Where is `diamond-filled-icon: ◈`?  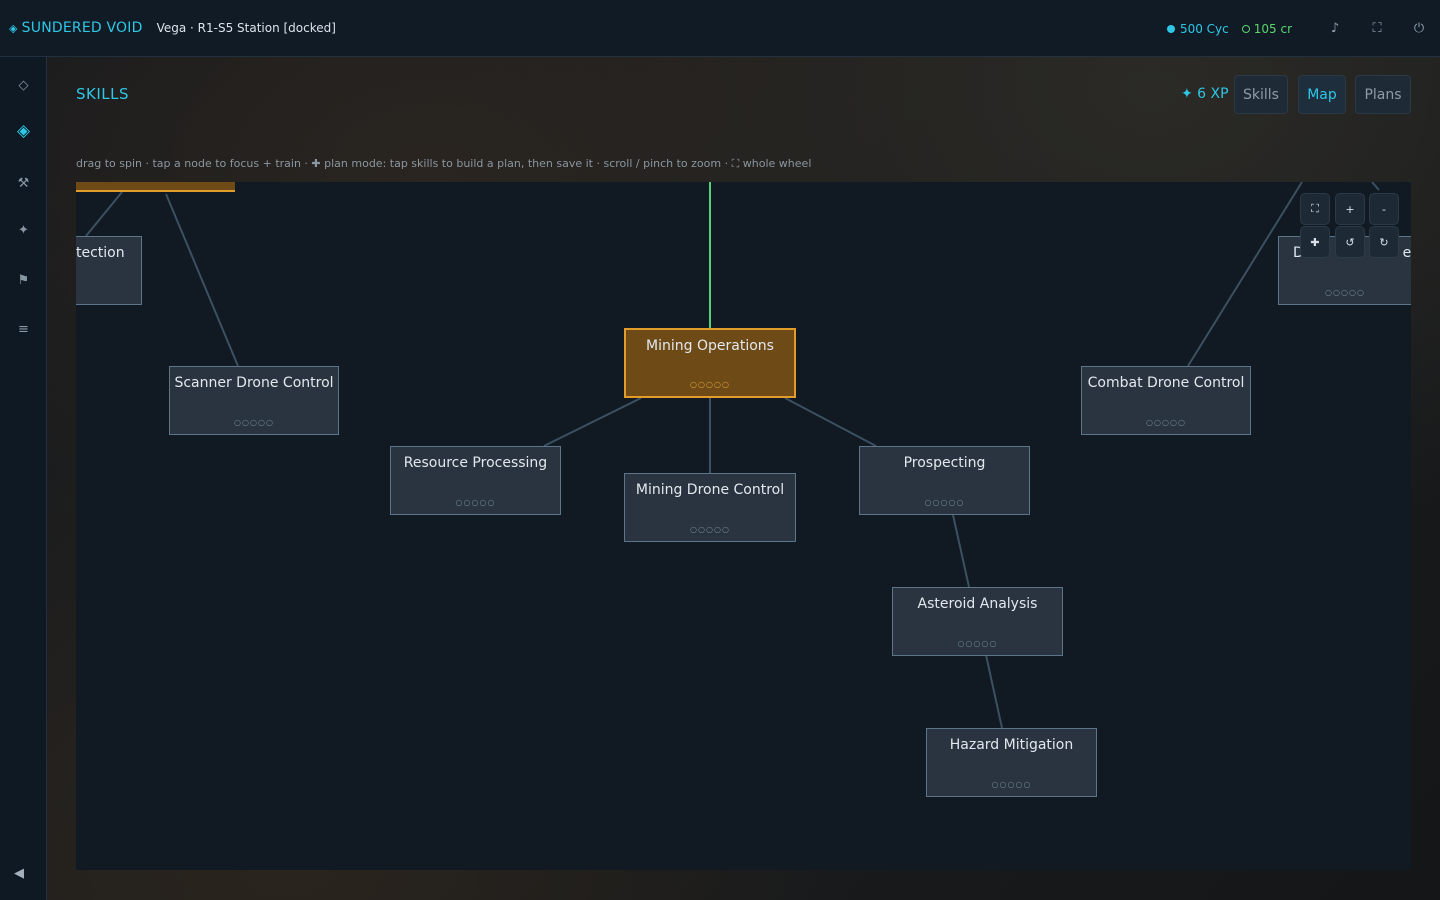 diamond-filled-icon: ◈ is located at coordinates (23, 131).